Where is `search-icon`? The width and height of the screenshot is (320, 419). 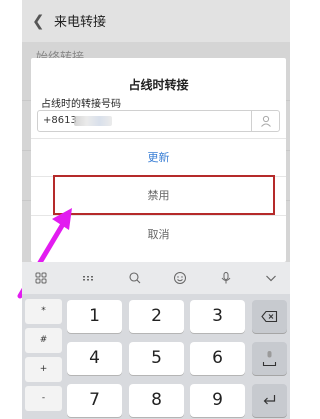
search-icon is located at coordinates (135, 278).